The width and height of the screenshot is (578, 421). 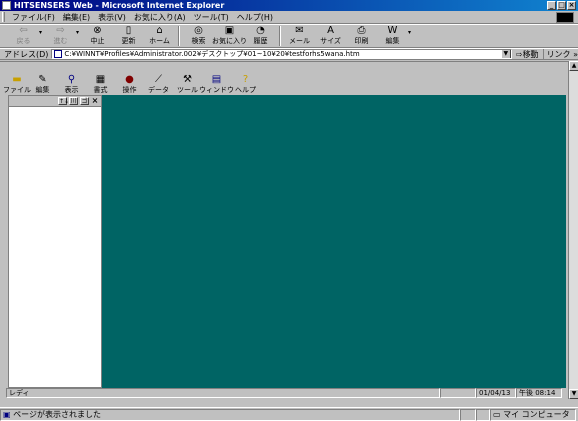 I want to click on refresh-icon: ▯, so click(x=128, y=30).